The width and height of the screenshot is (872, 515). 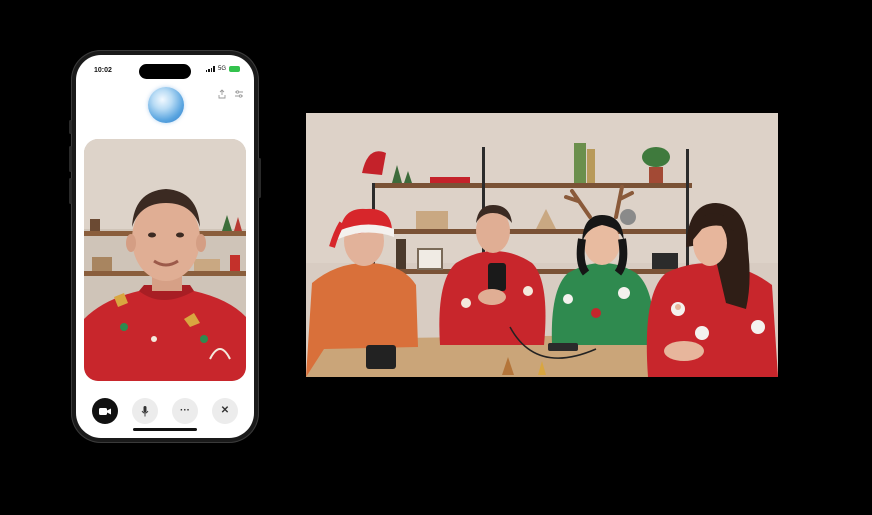 I want to click on volume-up-button, so click(x=70, y=159).